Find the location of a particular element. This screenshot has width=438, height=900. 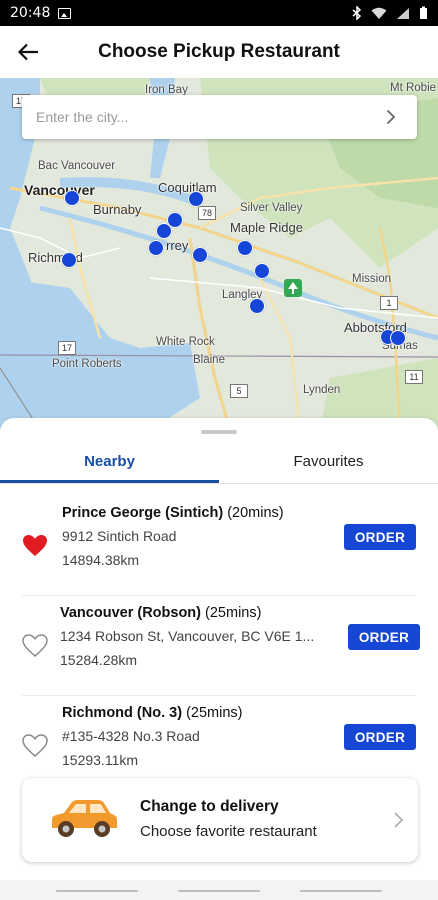

map-label-bac-vancouver: Bac Vancouver is located at coordinates (77, 166).